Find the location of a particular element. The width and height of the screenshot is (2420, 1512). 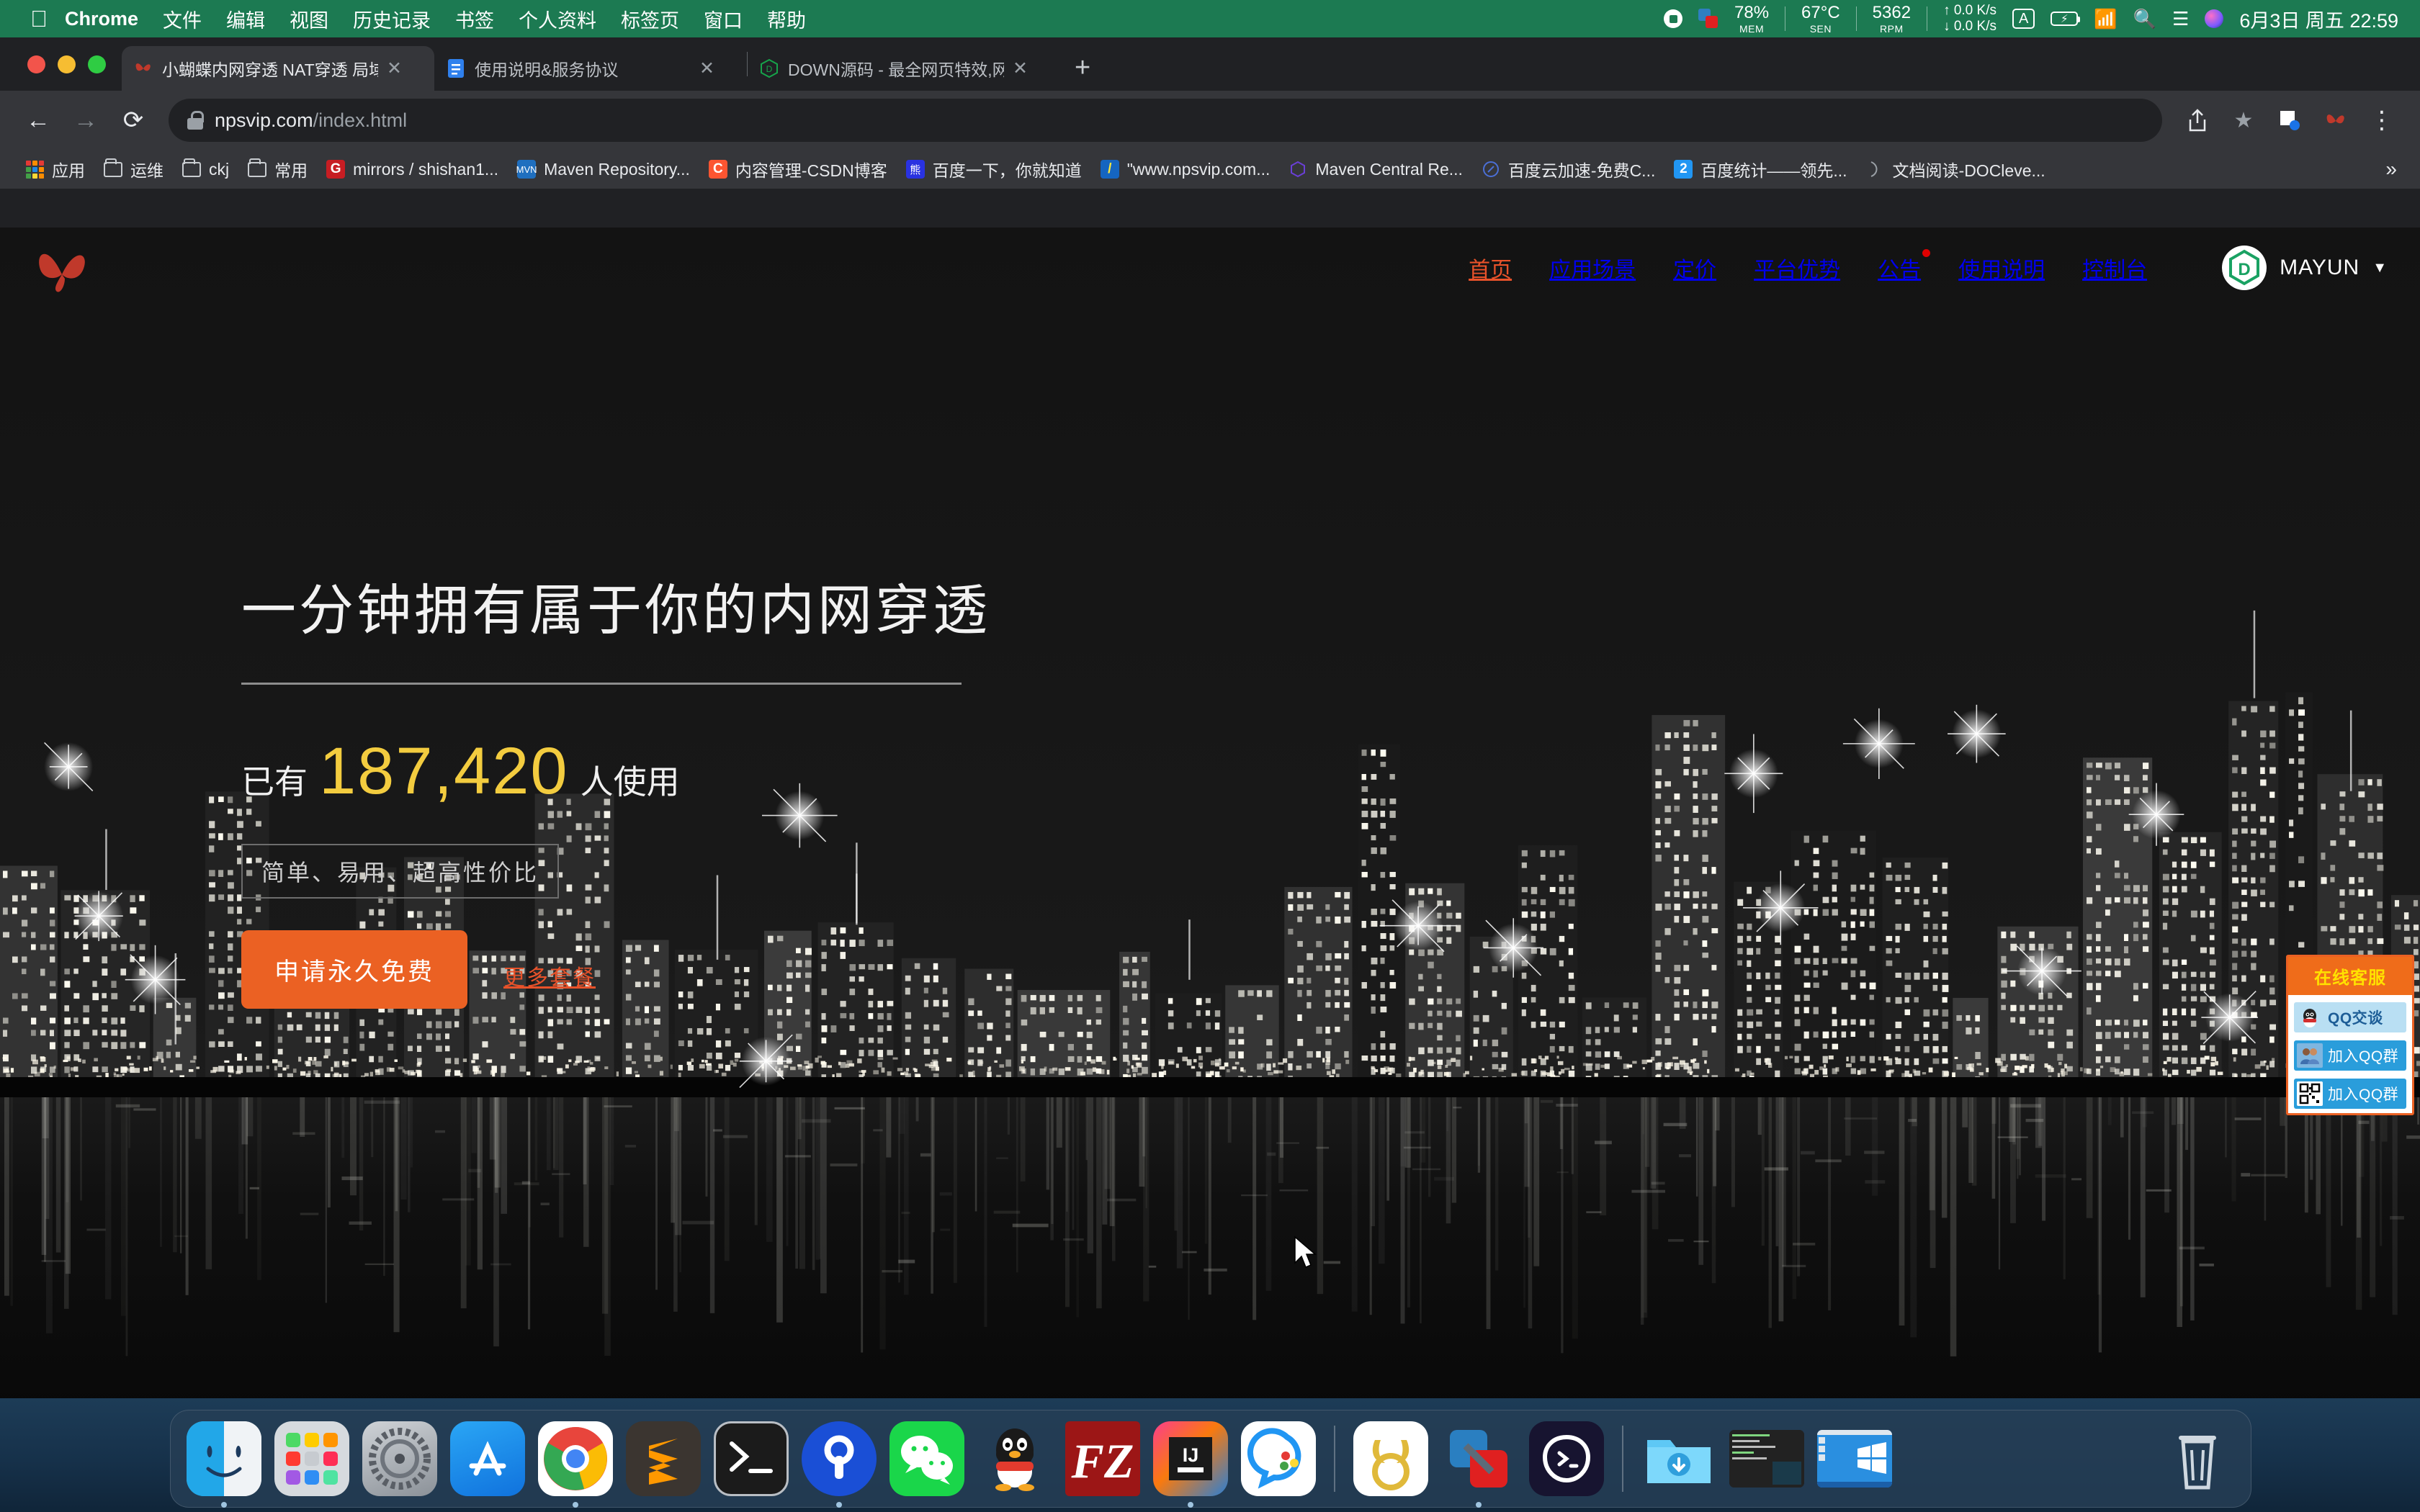

menu-item-tabs: 标签页 is located at coordinates (650, 19).